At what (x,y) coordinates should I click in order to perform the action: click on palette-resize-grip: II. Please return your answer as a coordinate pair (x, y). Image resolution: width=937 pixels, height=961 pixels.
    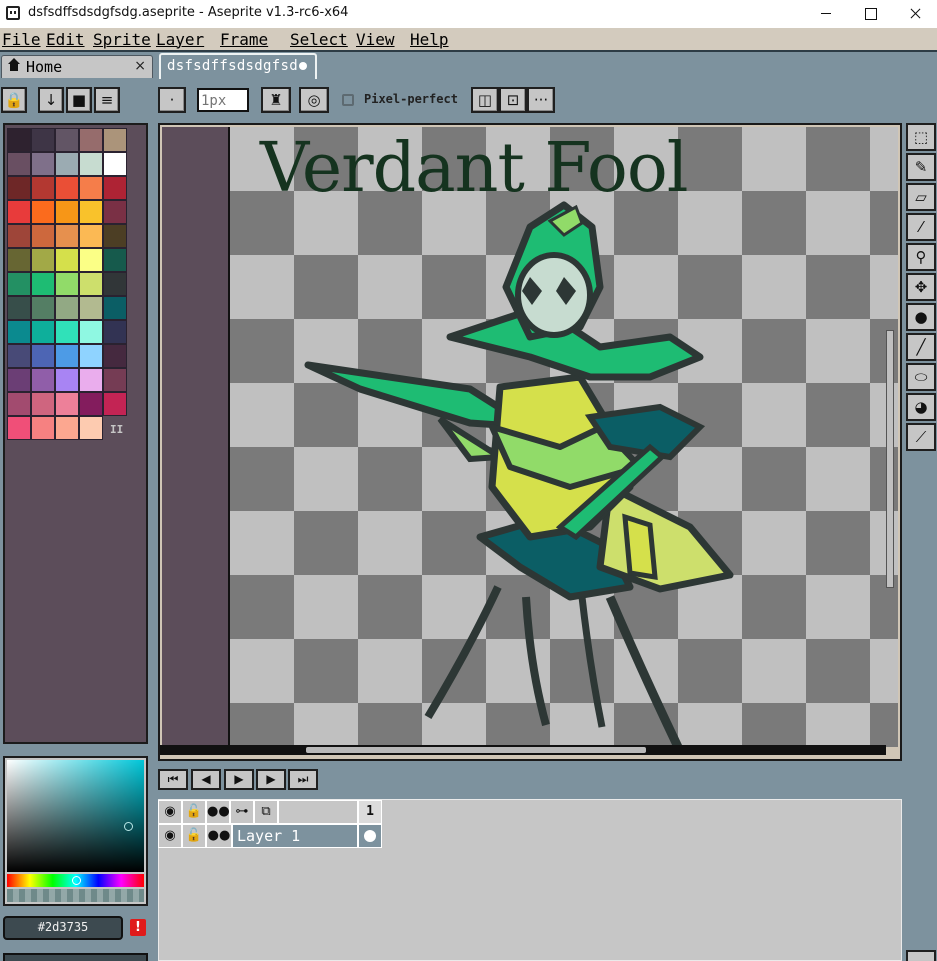
    Looking at the image, I should click on (116, 429).